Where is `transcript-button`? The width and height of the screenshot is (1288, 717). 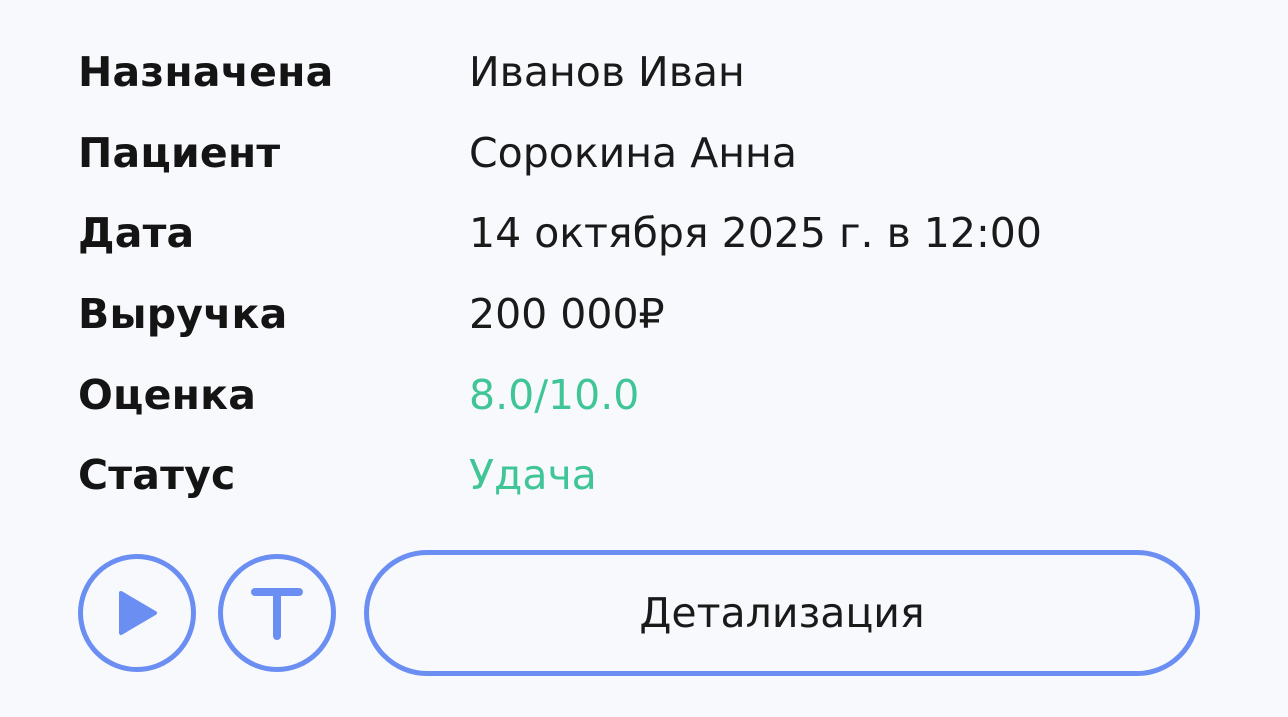 transcript-button is located at coordinates (277, 613).